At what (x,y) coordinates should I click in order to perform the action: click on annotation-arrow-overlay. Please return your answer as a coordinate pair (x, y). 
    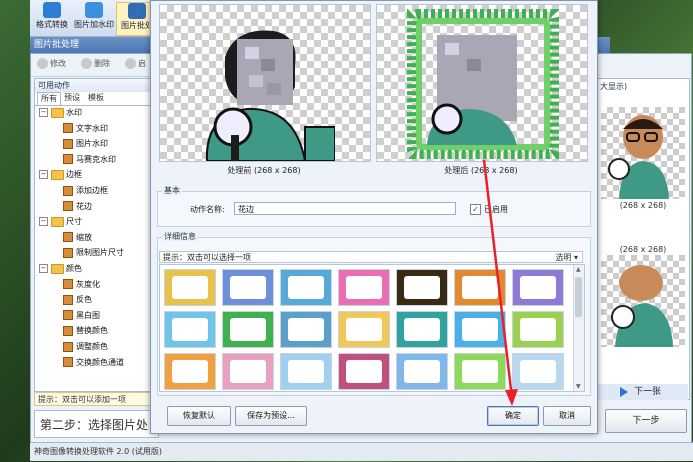
    Looking at the image, I should click on (500, 282).